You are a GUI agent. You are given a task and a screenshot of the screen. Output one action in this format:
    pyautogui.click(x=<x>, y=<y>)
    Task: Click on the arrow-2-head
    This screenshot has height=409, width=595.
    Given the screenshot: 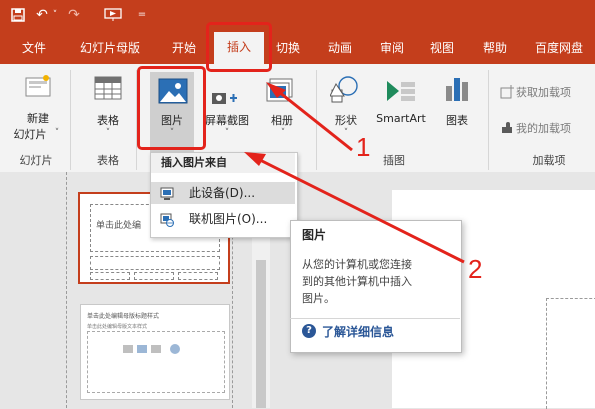 What is the action you would take?
    pyautogui.click(x=255, y=159)
    